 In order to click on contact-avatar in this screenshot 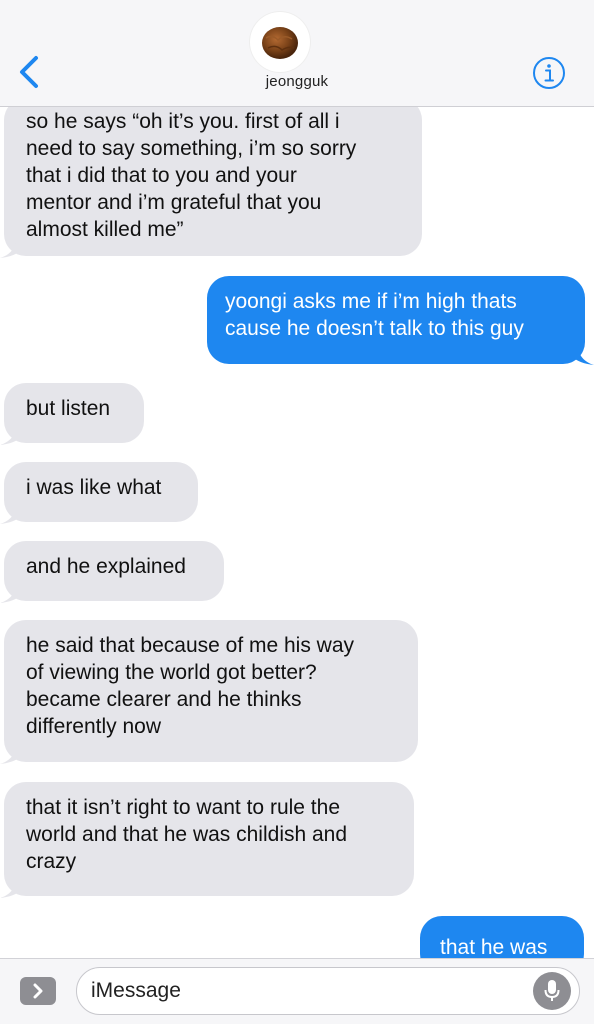, I will do `click(280, 42)`.